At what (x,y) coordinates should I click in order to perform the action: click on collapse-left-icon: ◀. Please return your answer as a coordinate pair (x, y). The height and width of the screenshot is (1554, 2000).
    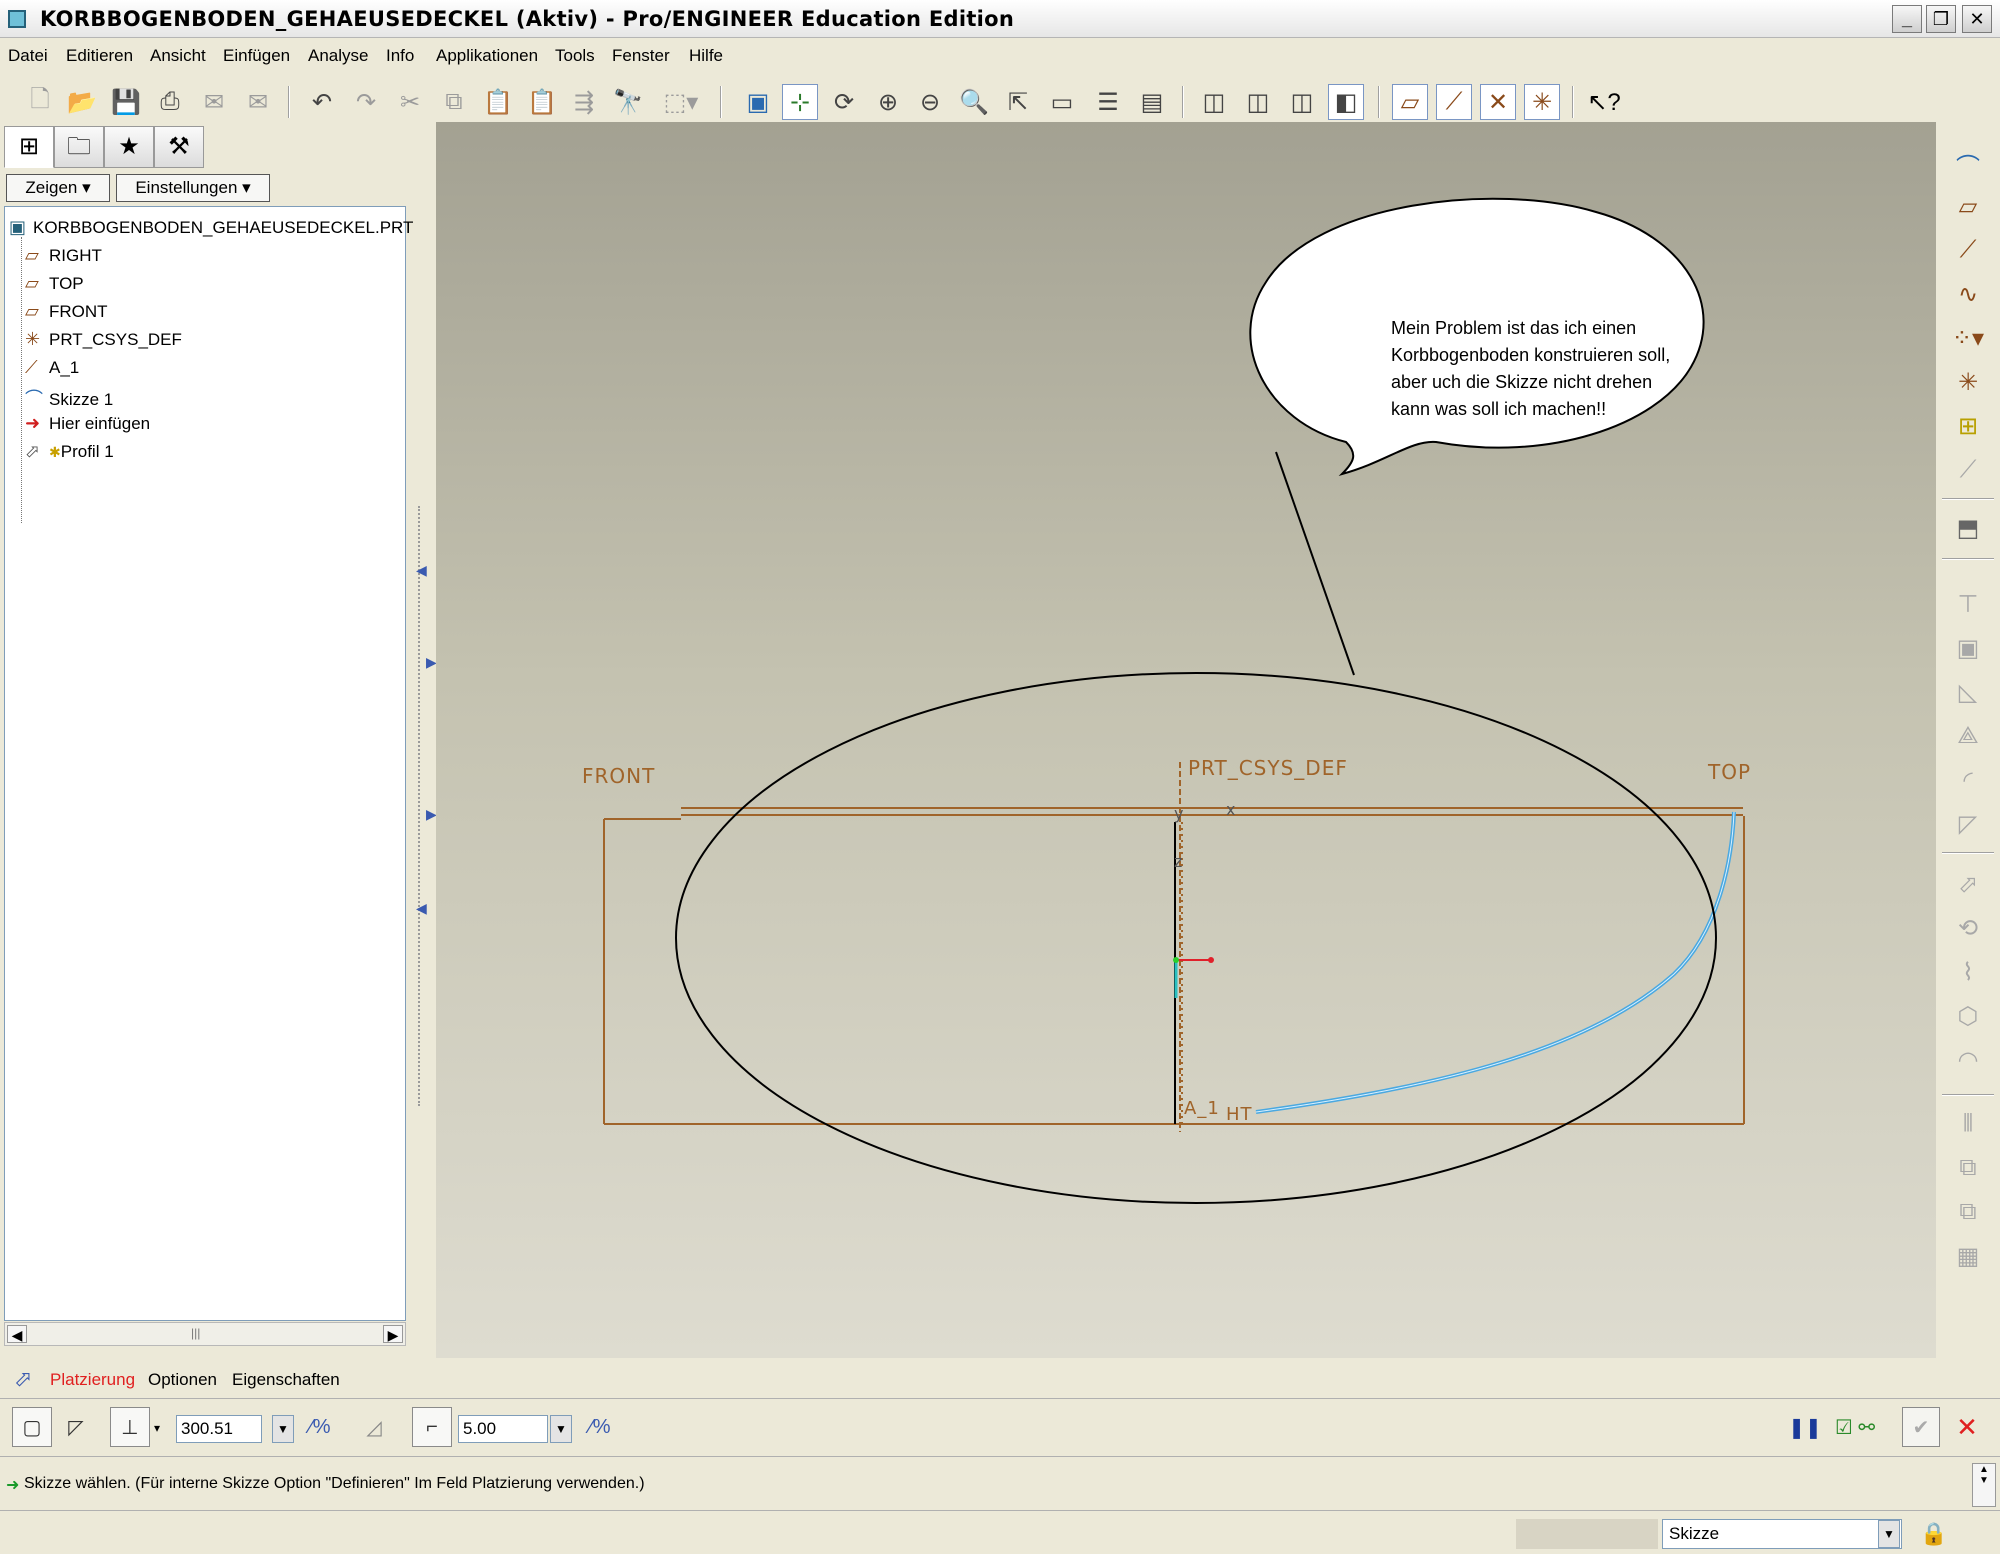
    Looking at the image, I should click on (421, 570).